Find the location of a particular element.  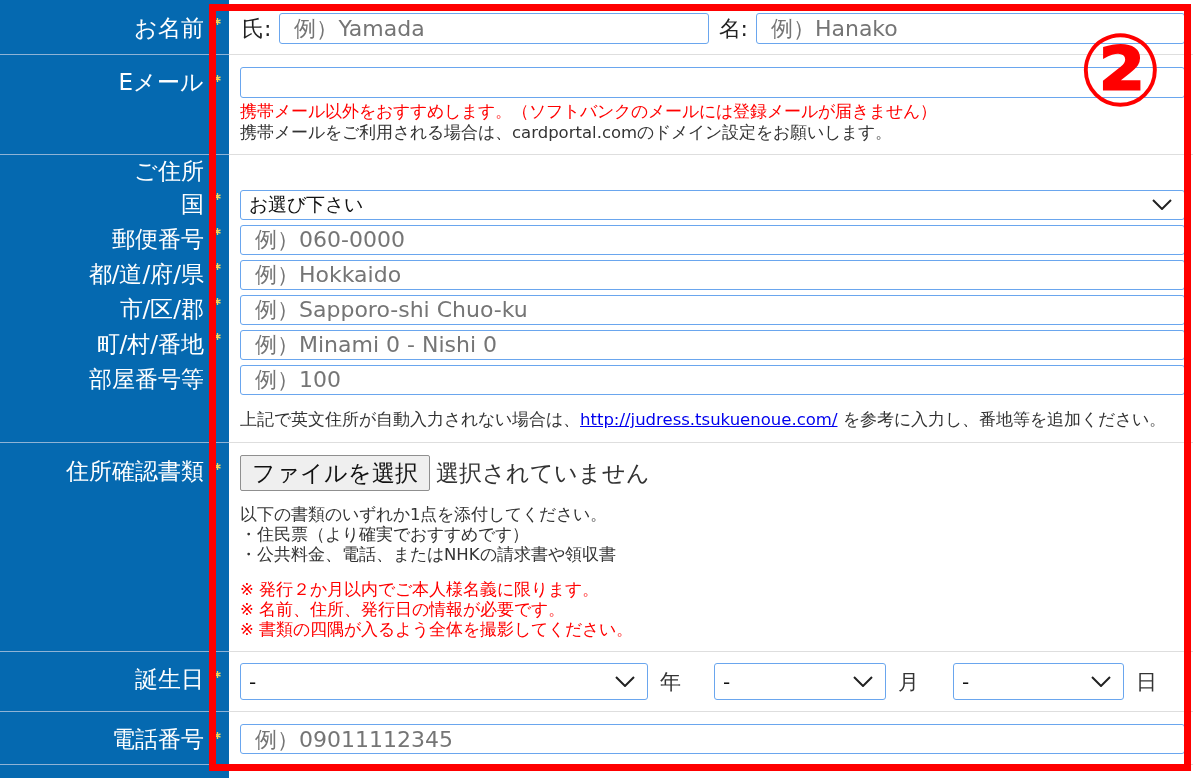

warning-text: ※ 書類の四隅が入るよう全体を撮影してください。 is located at coordinates (437, 630).